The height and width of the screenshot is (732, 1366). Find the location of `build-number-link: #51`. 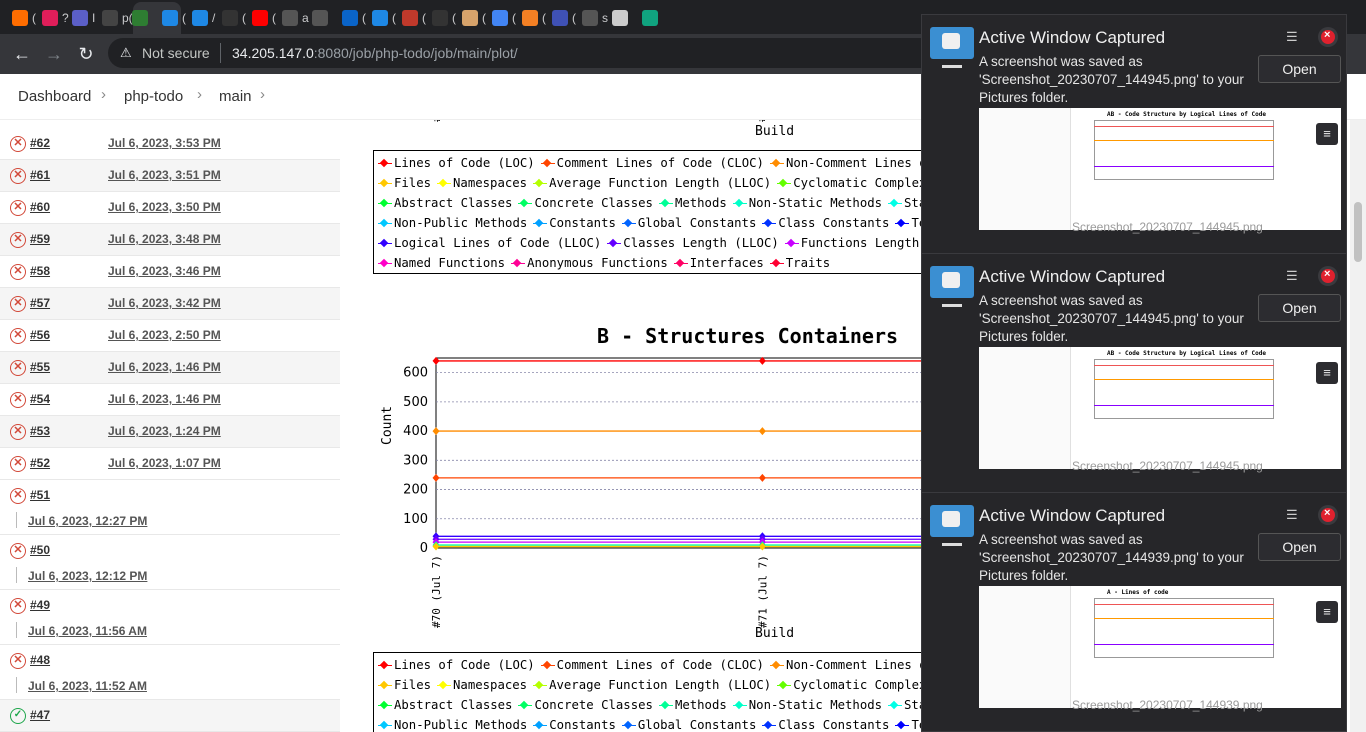

build-number-link: #51 is located at coordinates (40, 495).